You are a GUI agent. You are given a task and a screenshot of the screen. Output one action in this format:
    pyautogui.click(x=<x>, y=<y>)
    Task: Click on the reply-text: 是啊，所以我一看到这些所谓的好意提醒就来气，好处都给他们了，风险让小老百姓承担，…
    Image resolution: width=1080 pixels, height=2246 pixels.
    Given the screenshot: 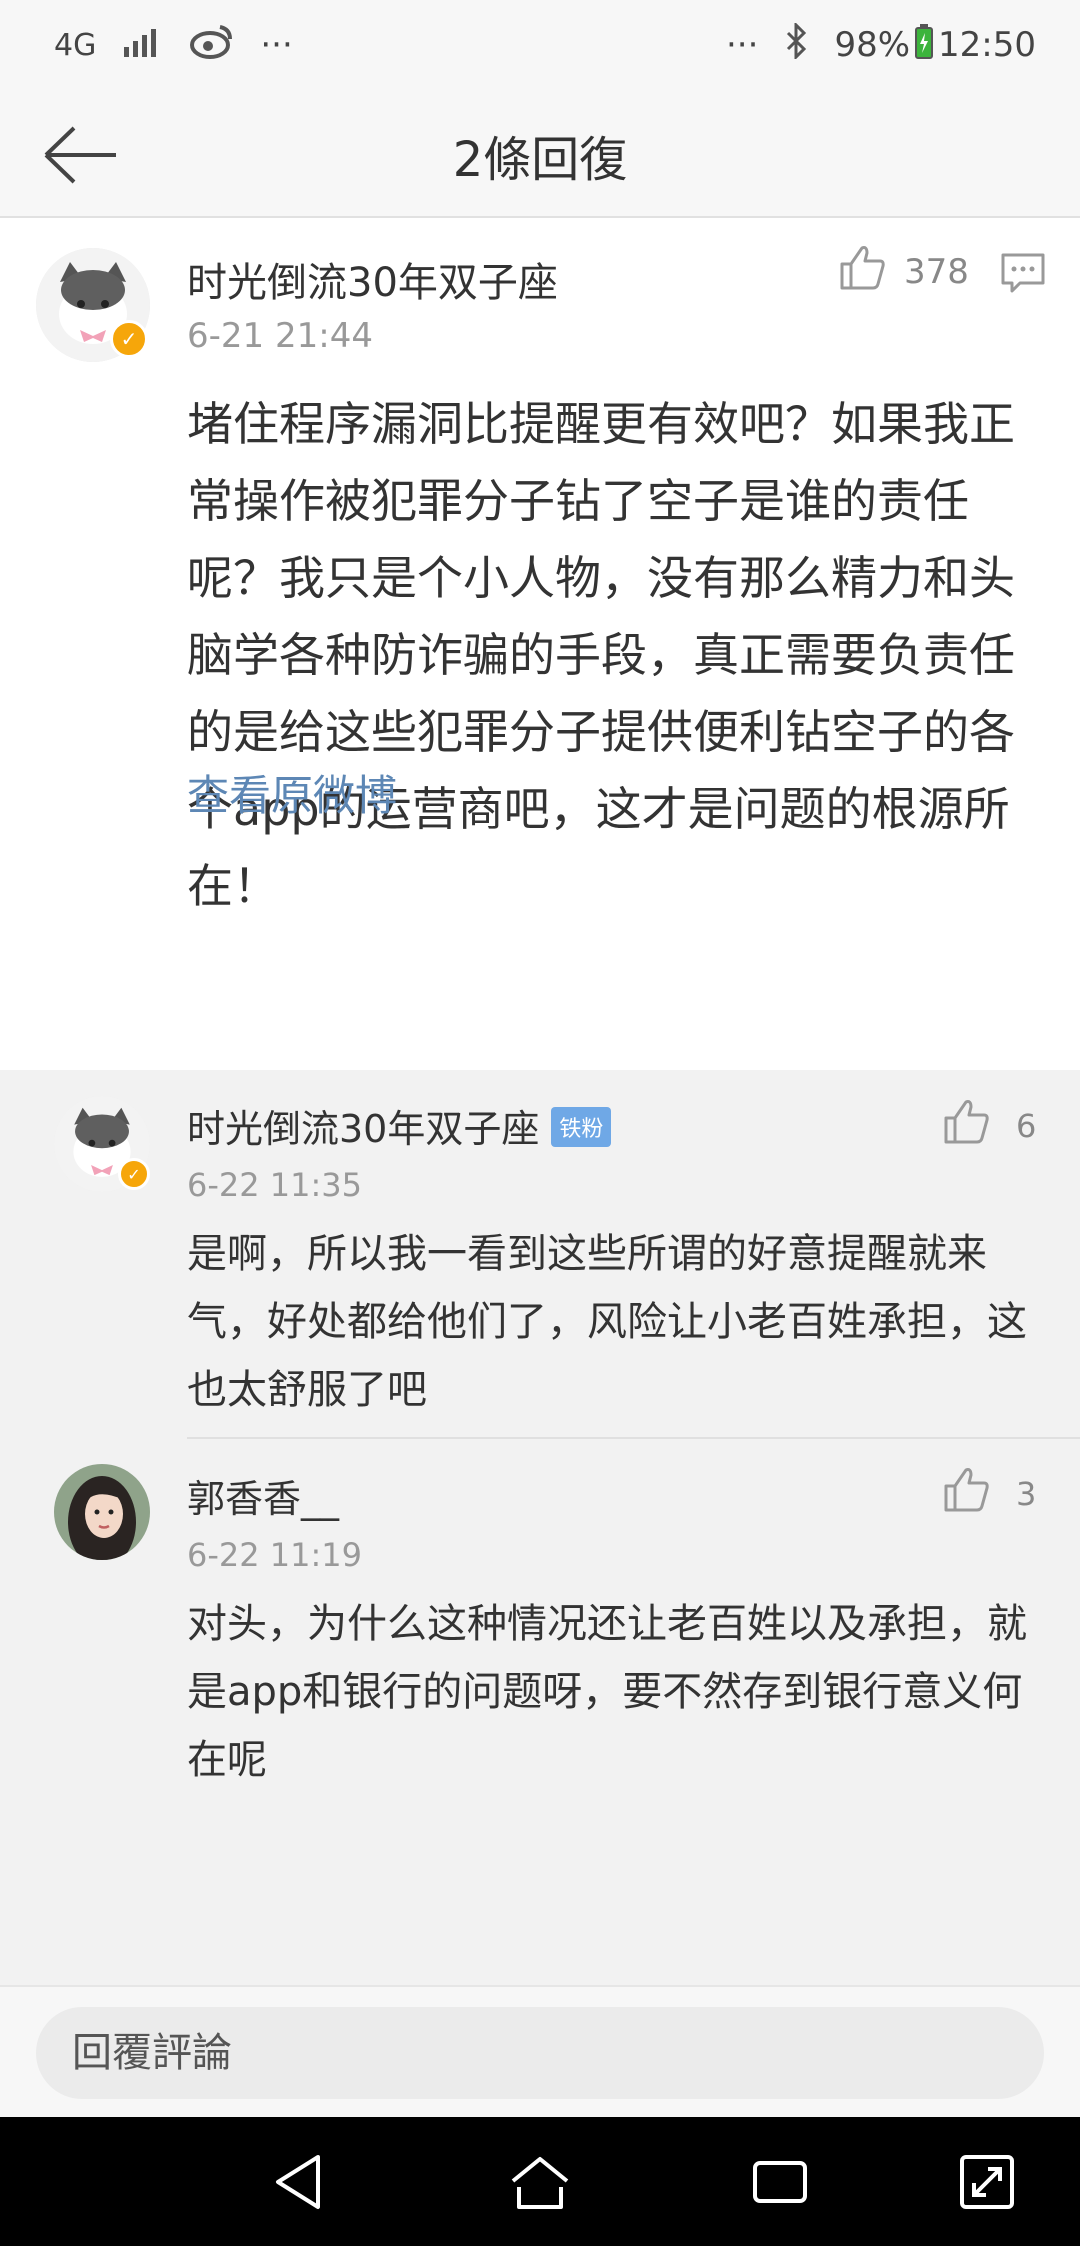 What is the action you would take?
    pyautogui.click(x=607, y=1322)
    